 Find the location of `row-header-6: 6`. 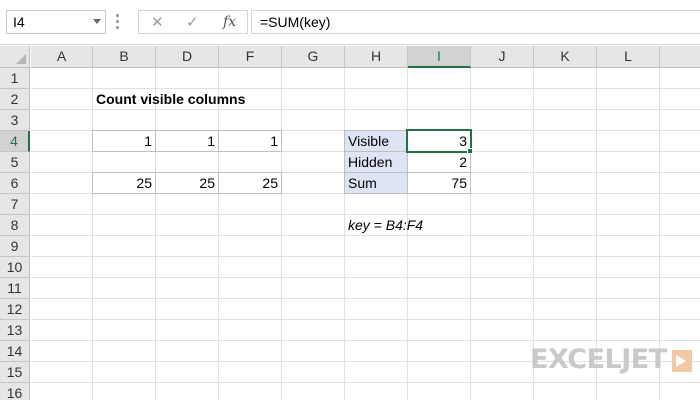

row-header-6: 6 is located at coordinates (15, 183).